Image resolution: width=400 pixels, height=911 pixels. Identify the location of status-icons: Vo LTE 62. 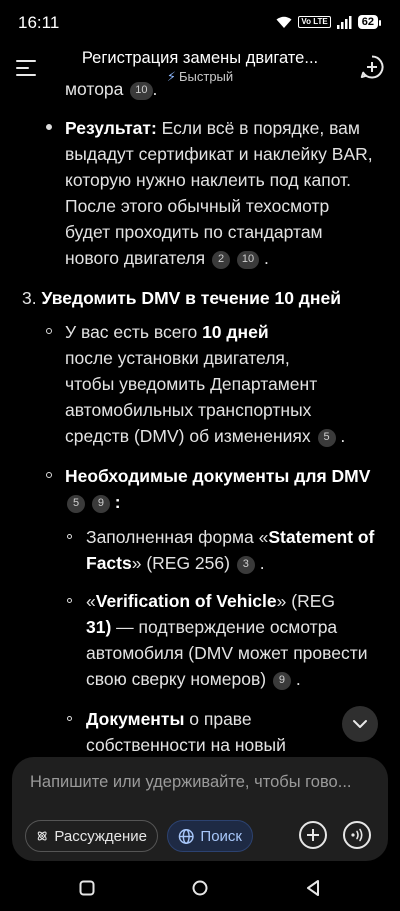
(329, 22).